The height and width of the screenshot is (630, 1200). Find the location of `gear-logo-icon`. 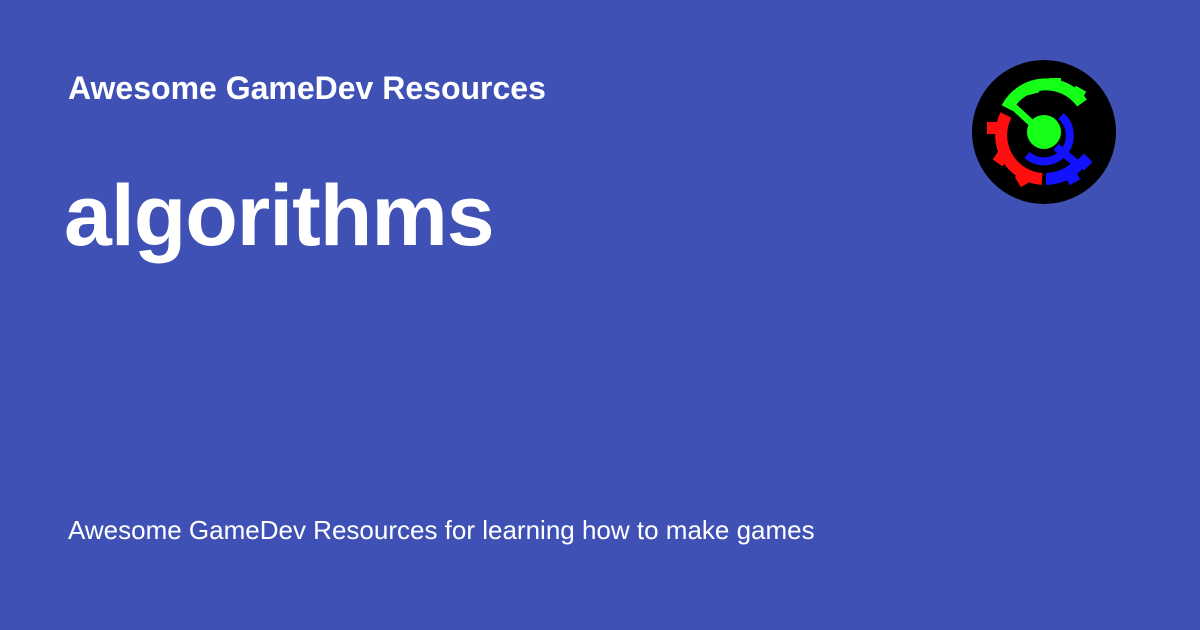

gear-logo-icon is located at coordinates (1044, 132).